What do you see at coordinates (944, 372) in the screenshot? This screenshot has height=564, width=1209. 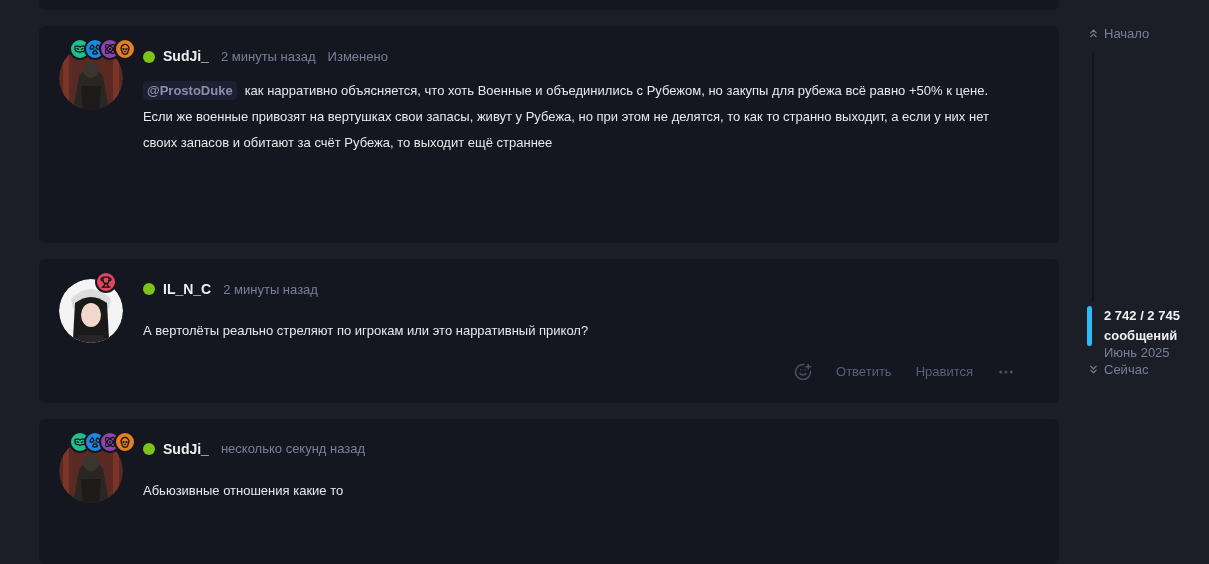 I see `action-link: Нравится` at bounding box center [944, 372].